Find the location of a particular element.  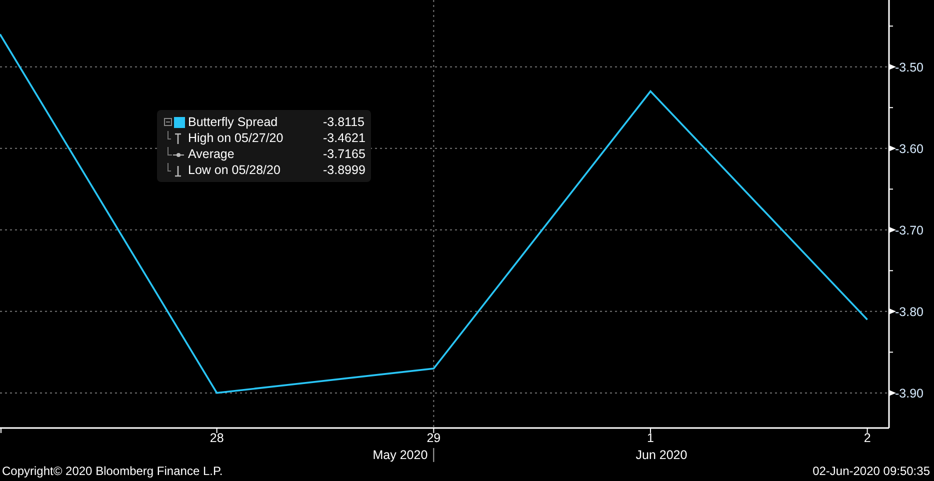

legend-label: Low on 05/28/20 is located at coordinates (235, 170).